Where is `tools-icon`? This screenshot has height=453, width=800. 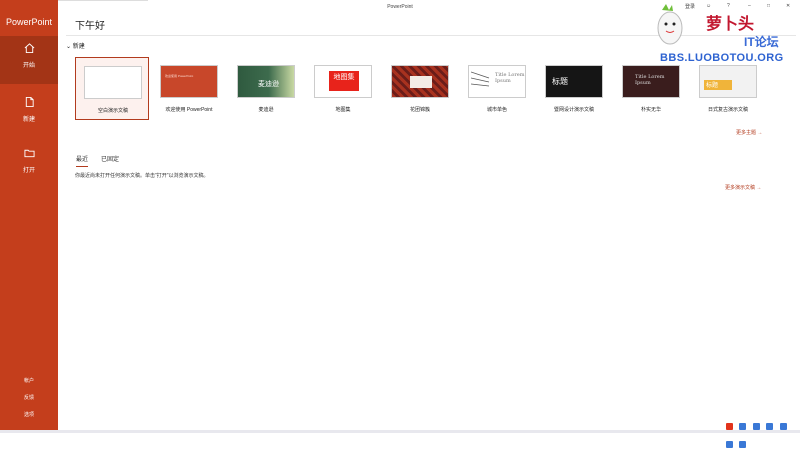
tools-icon is located at coordinates (729, 444).